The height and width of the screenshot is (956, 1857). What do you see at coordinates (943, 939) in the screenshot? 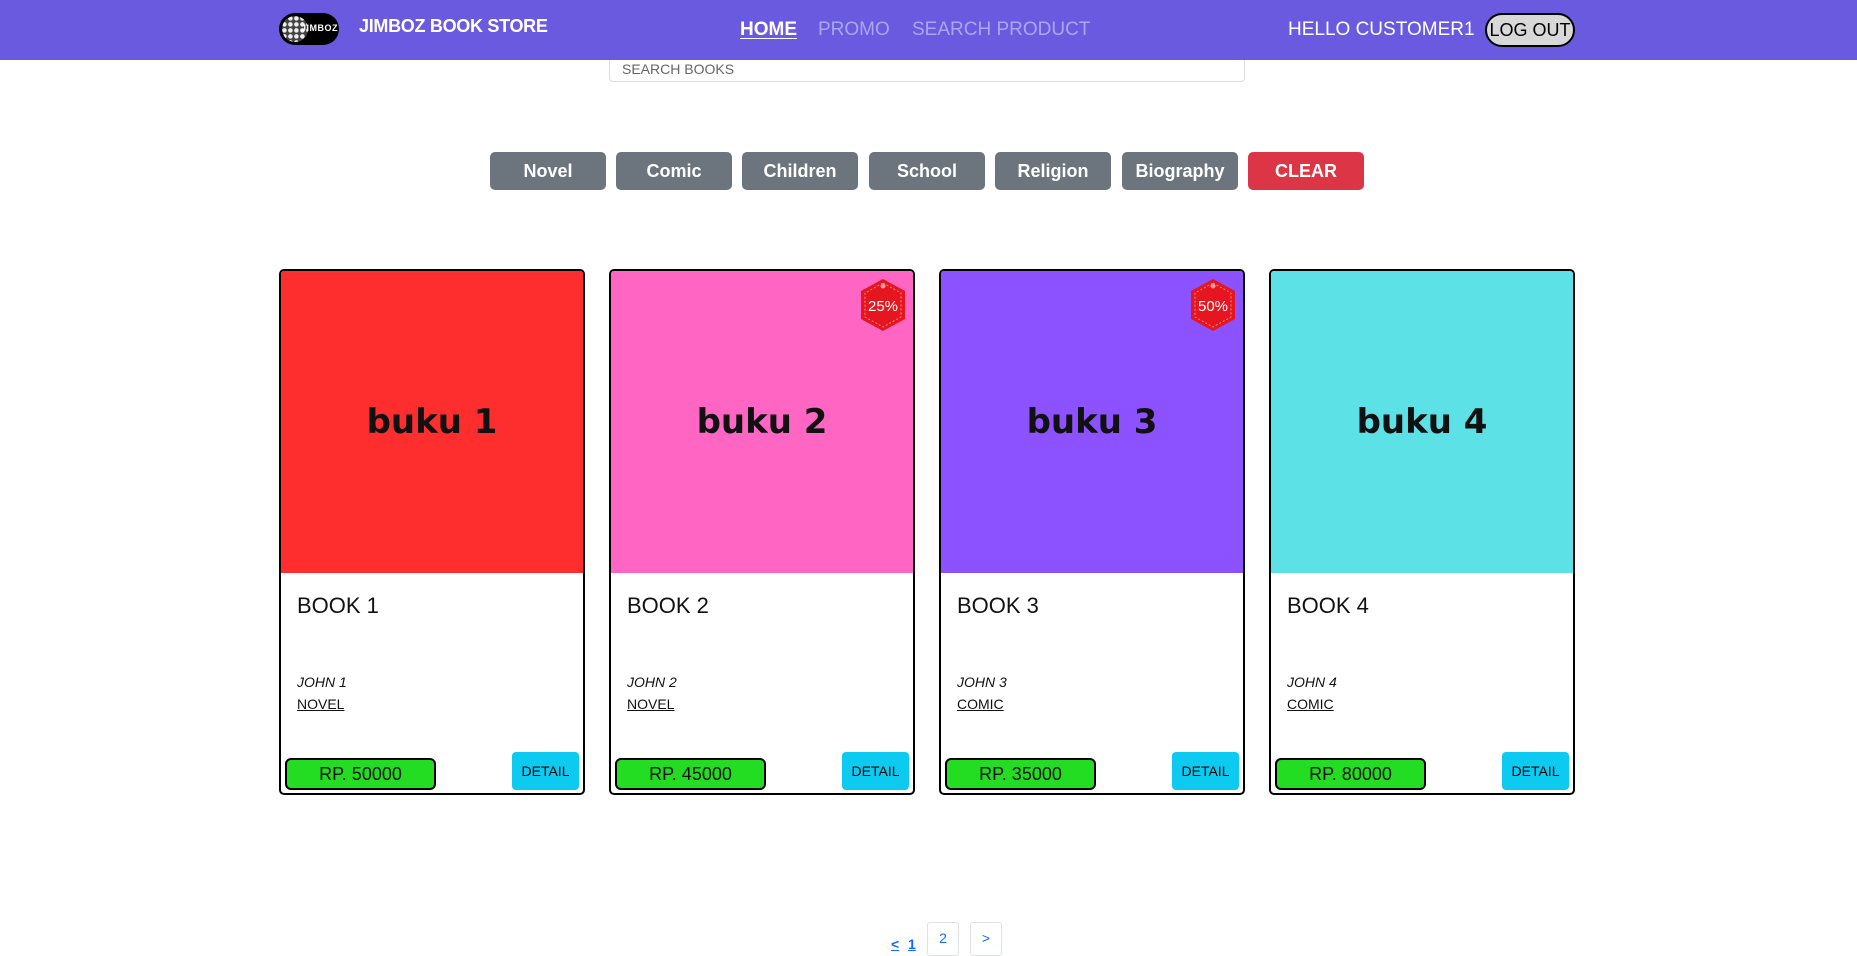
I see `pagination-page-2: 2` at bounding box center [943, 939].